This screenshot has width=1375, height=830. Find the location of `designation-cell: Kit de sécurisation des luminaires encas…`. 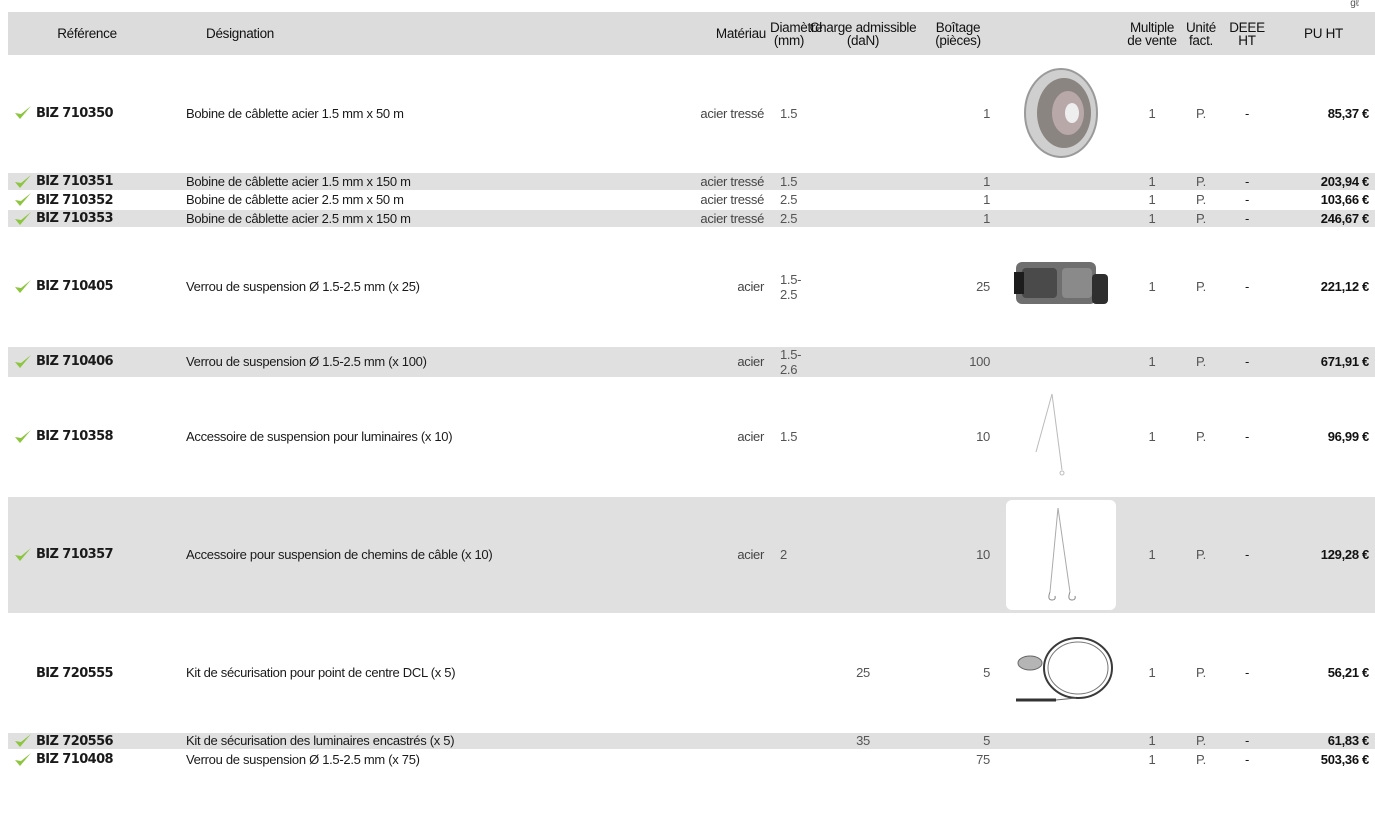

designation-cell: Kit de sécurisation des luminaires encas… is located at coordinates (412, 740).